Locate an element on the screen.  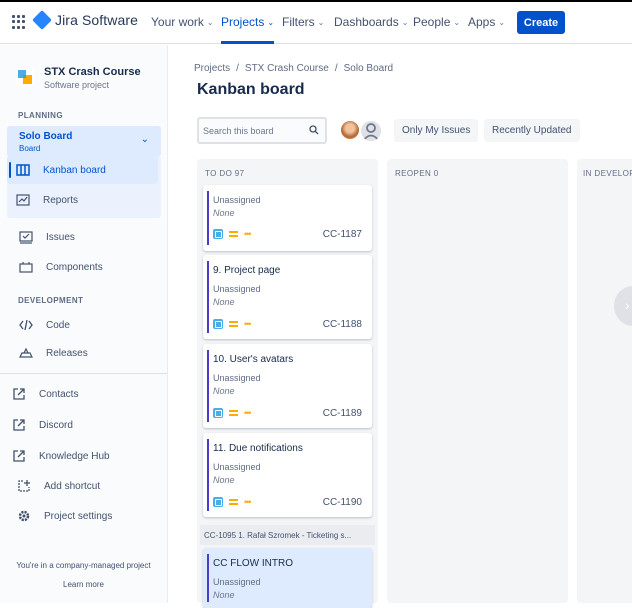
releases-icon is located at coordinates (26, 353).